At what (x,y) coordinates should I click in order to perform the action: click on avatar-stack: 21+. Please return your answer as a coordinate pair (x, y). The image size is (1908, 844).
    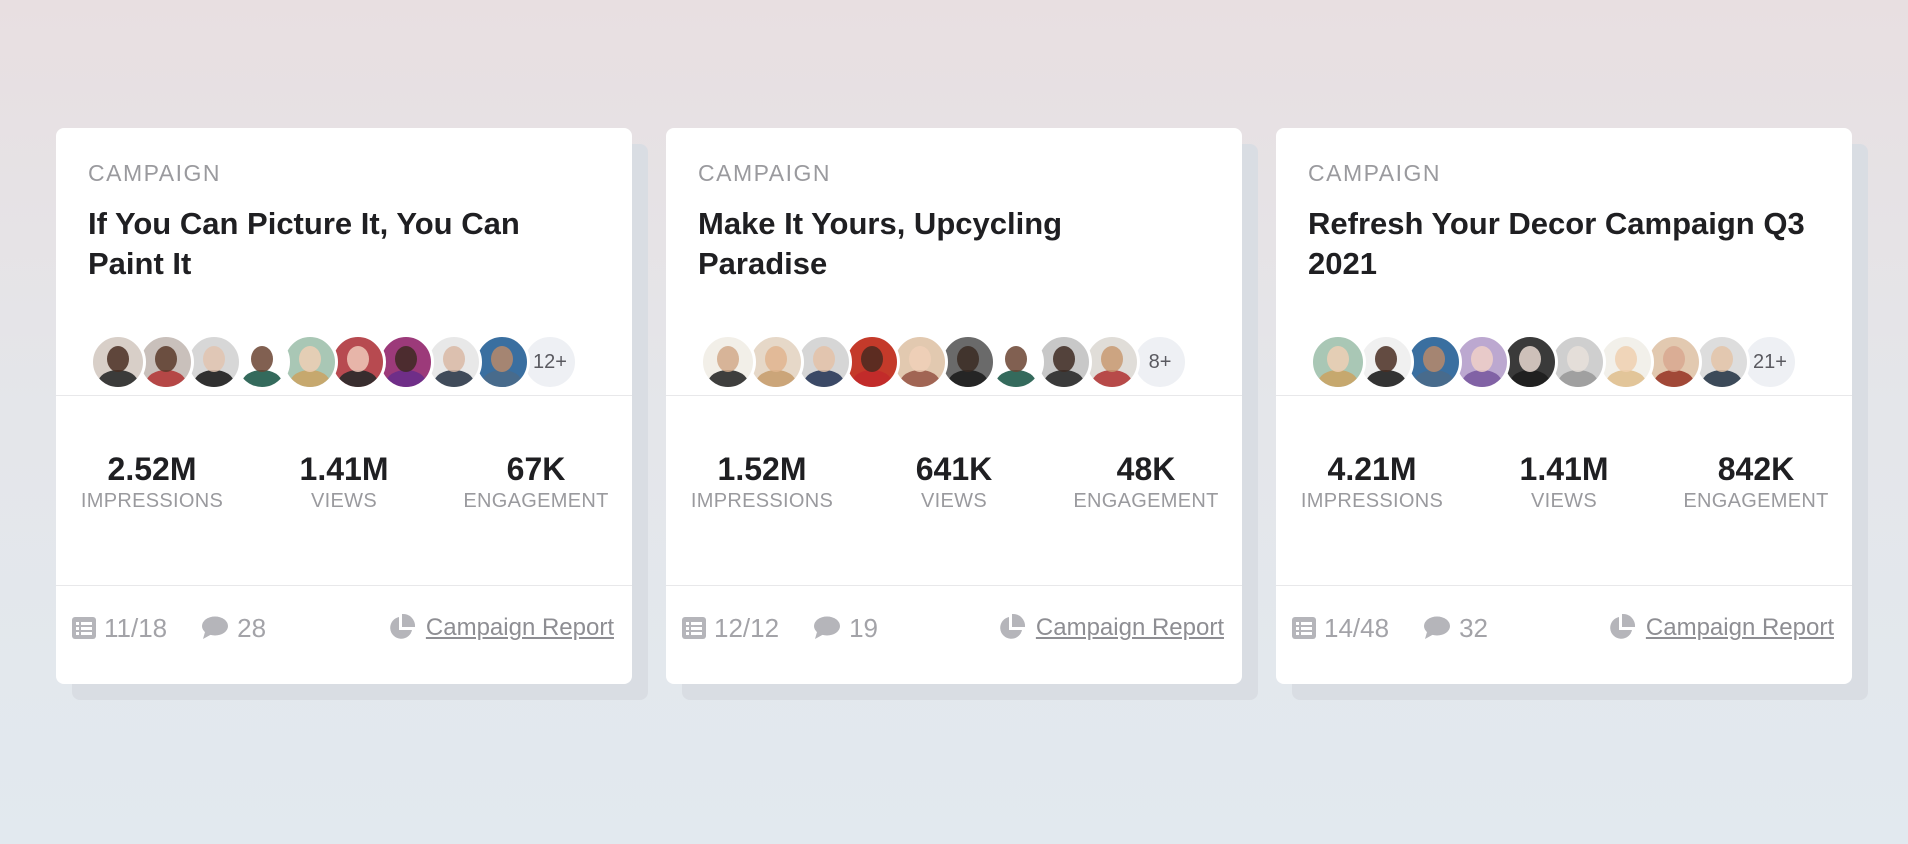
    Looking at the image, I should click on (1564, 362).